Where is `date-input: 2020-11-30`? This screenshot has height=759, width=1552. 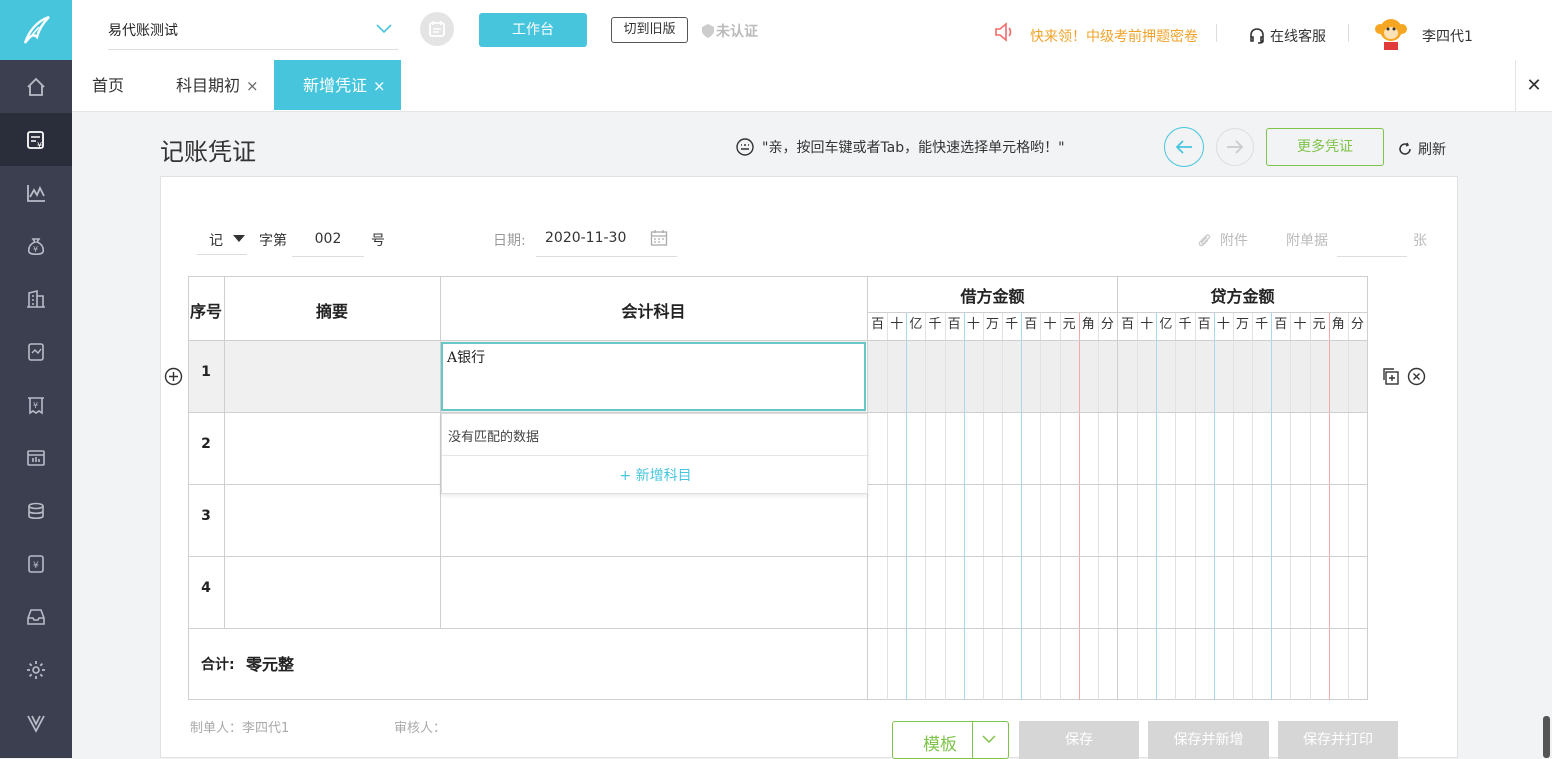
date-input: 2020-11-30 is located at coordinates (606, 240).